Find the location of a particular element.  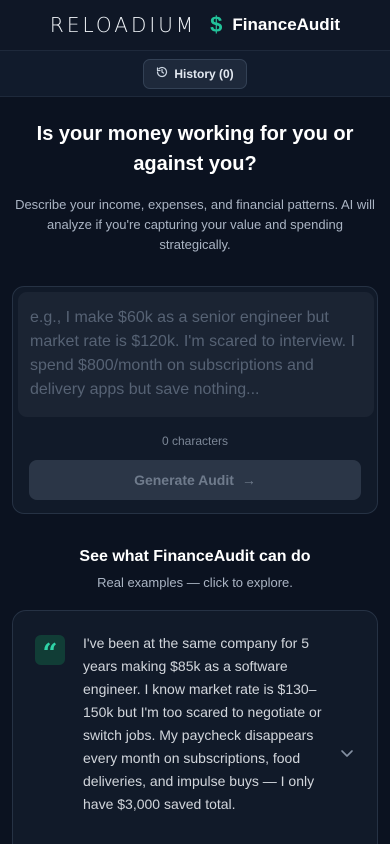

arrow-right-icon: → is located at coordinates (248, 480).